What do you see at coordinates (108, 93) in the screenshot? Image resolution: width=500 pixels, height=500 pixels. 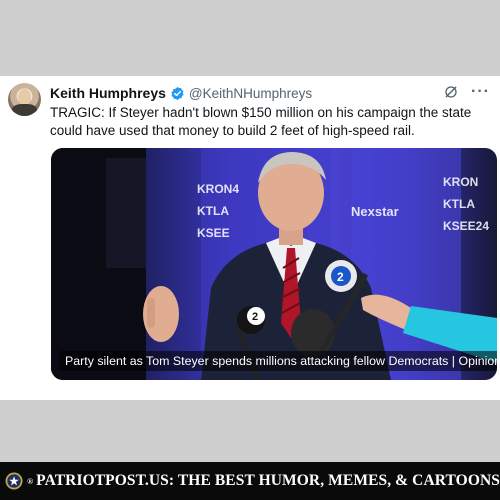 I see `author-name: Keith Humphreys` at bounding box center [108, 93].